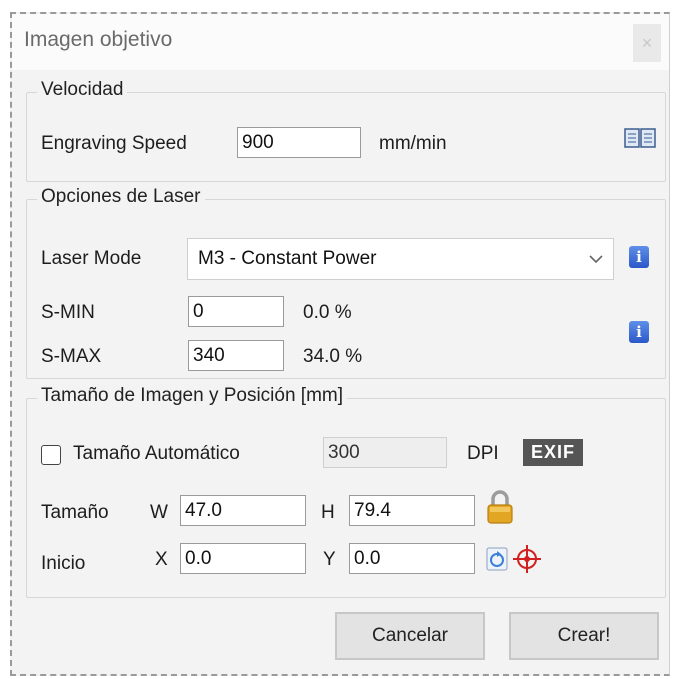 This screenshot has width=673, height=679. What do you see at coordinates (596, 259) in the screenshot?
I see `chevron-down-icon` at bounding box center [596, 259].